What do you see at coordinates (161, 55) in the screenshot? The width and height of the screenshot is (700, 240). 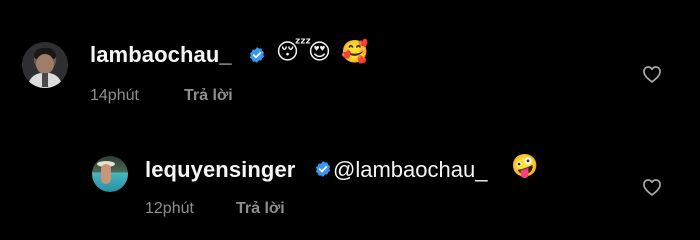 I see `comment-username: lambaochau_` at bounding box center [161, 55].